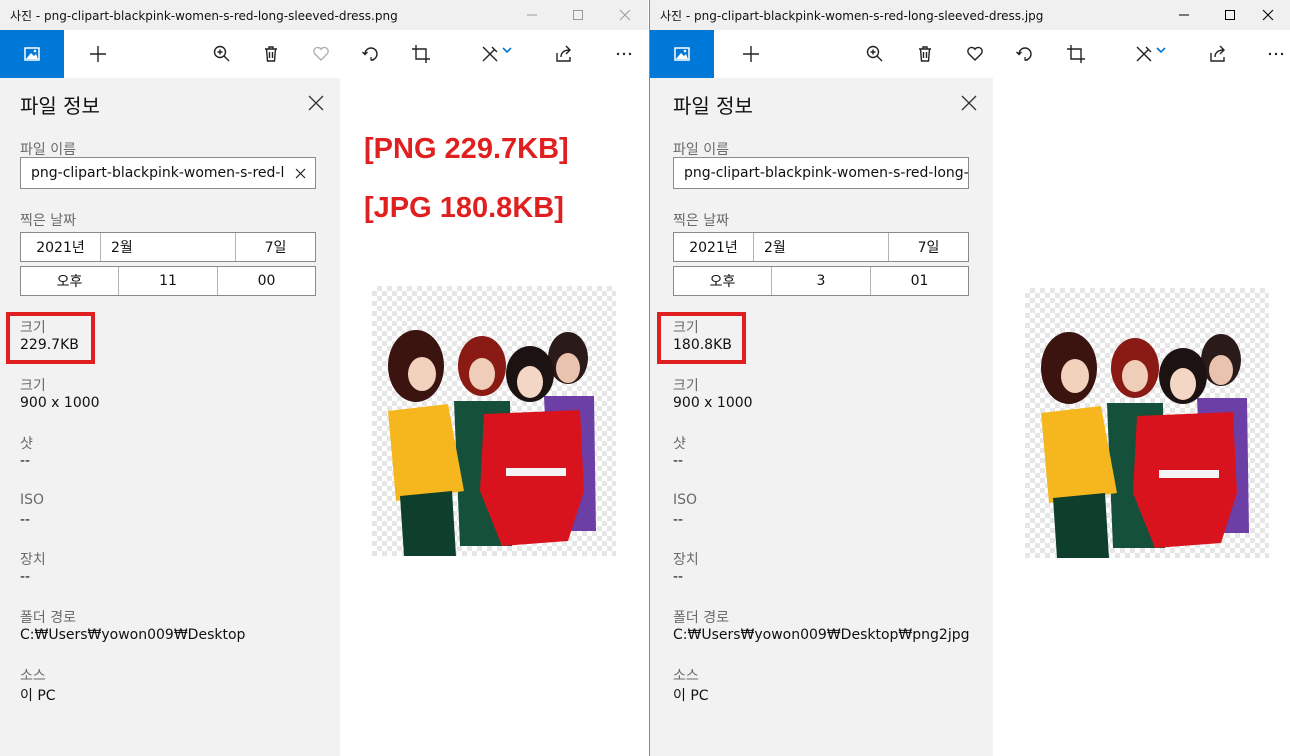 Image resolution: width=1290 pixels, height=756 pixels. I want to click on dimensions-value: 900 x 1000, so click(713, 403).